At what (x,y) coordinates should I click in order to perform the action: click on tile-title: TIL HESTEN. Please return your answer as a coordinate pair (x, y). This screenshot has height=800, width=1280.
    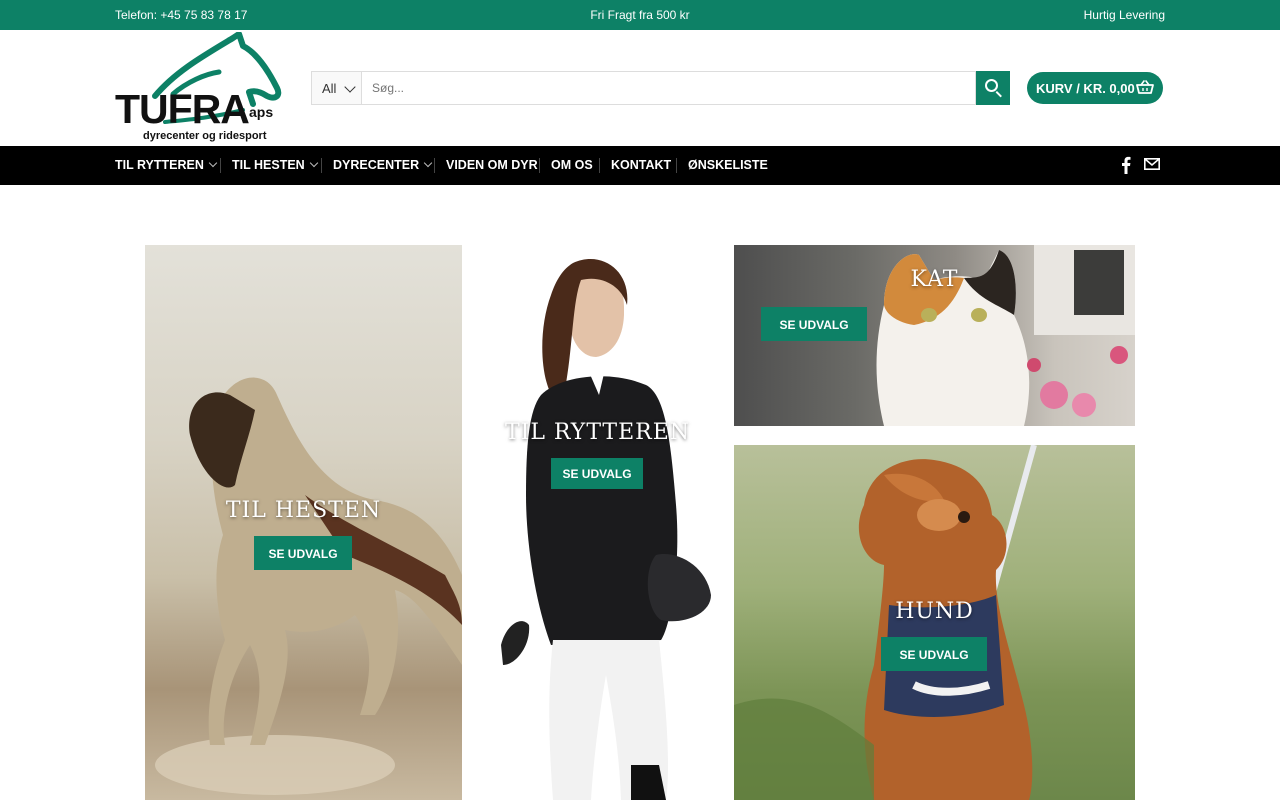
    Looking at the image, I should click on (303, 510).